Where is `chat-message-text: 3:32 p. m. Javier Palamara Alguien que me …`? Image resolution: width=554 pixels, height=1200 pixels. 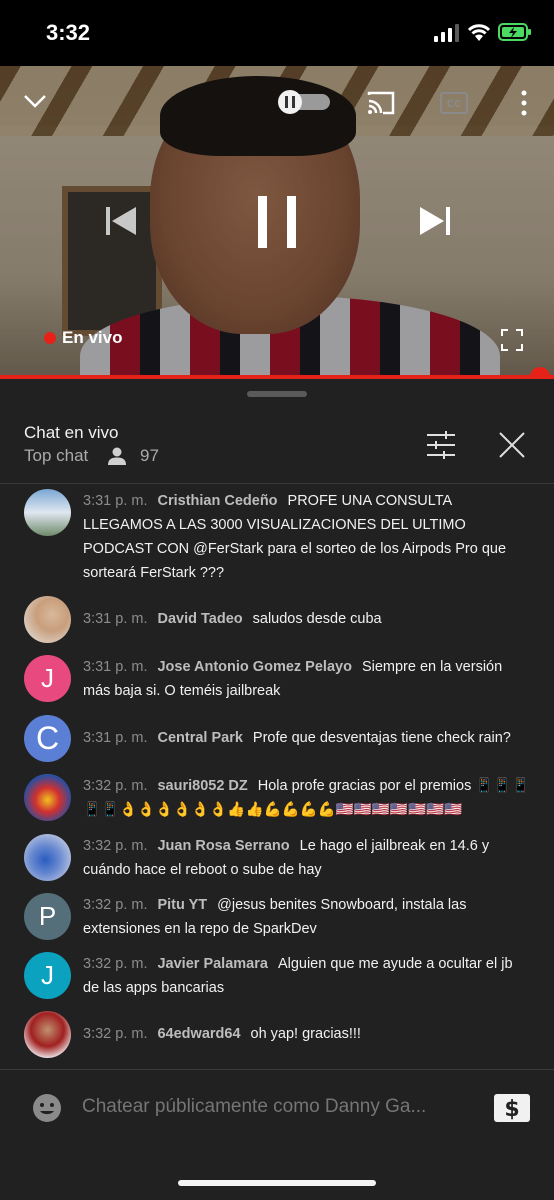
chat-message-text: 3:32 p. m. Javier Palamara Alguien que me … is located at coordinates (307, 976).